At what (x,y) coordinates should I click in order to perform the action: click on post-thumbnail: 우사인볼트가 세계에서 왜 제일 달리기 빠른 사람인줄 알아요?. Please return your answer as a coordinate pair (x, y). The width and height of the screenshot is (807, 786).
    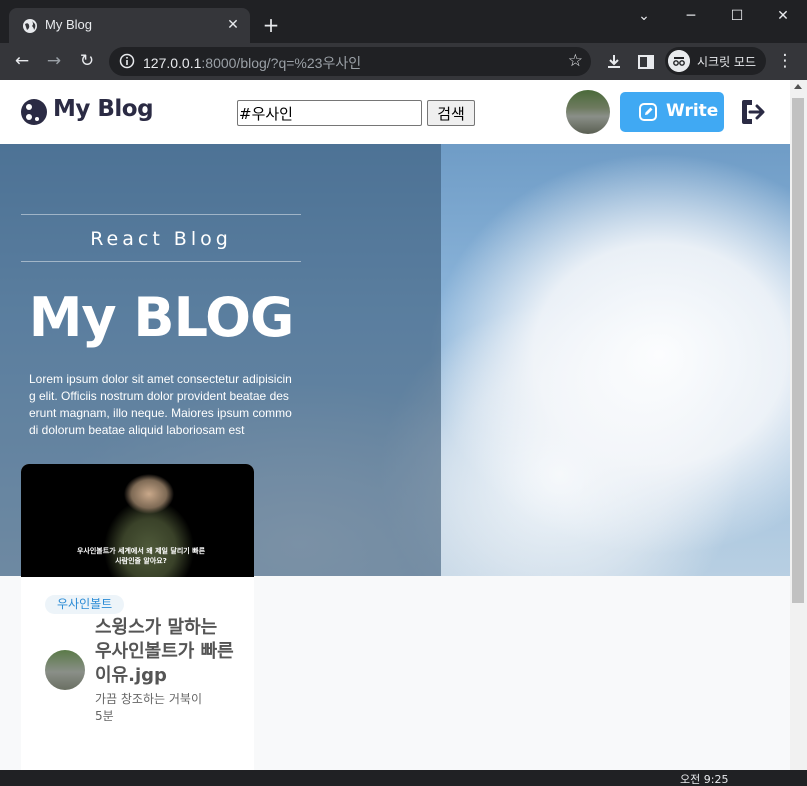
    Looking at the image, I should click on (137, 520).